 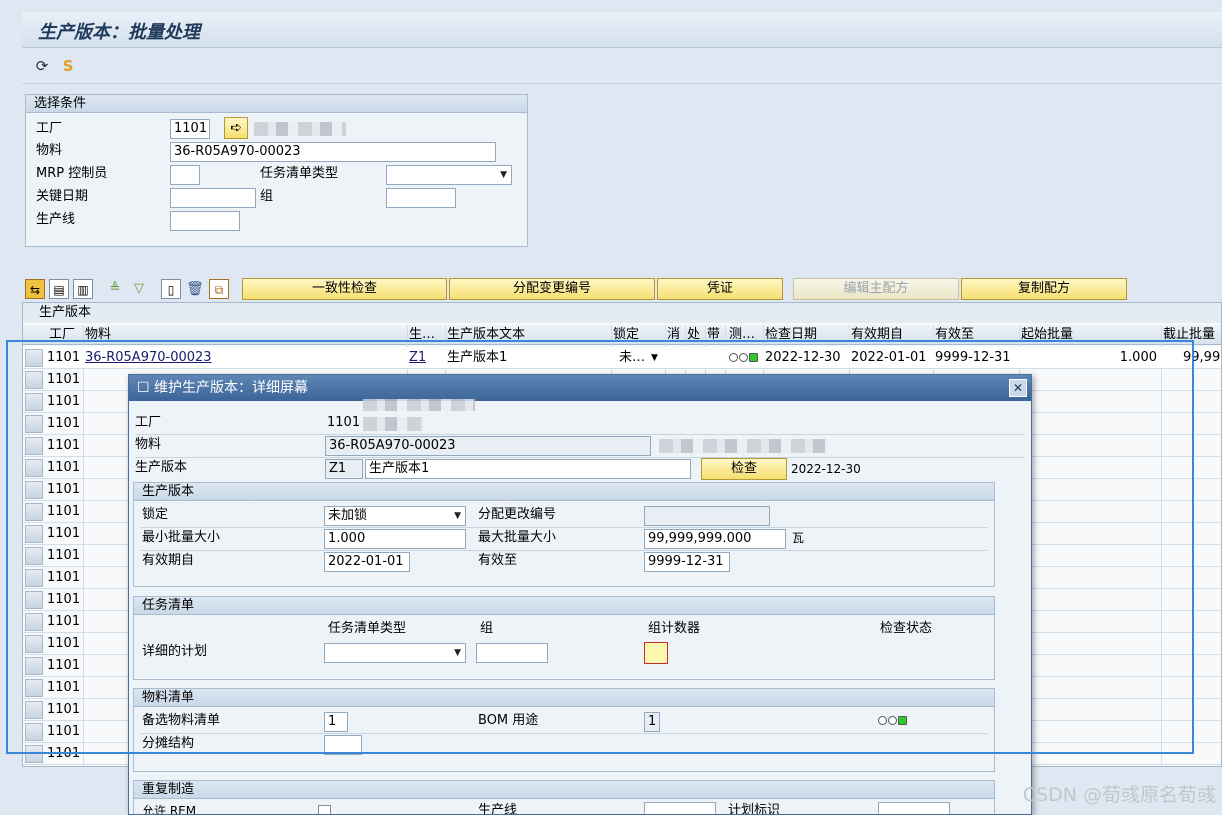 I want to click on col-material: 物料, so click(x=245, y=335).